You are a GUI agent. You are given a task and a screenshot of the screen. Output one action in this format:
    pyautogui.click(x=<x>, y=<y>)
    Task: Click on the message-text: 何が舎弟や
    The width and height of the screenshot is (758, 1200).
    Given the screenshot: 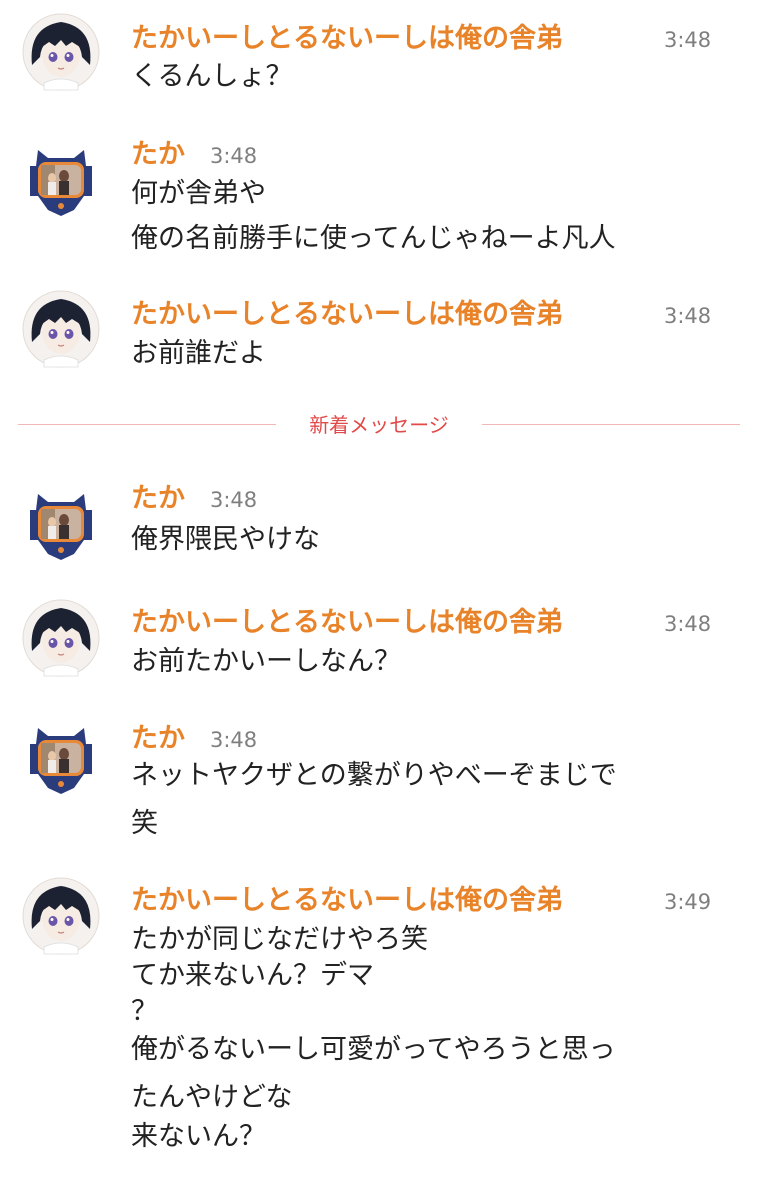 What is the action you would take?
    pyautogui.click(x=198, y=193)
    